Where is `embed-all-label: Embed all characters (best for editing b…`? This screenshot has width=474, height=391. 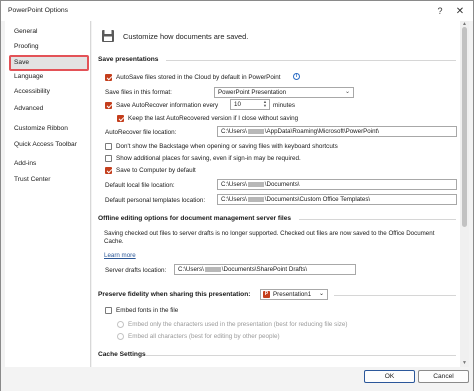 embed-all-label: Embed all characters (best for editing b… is located at coordinates (204, 336).